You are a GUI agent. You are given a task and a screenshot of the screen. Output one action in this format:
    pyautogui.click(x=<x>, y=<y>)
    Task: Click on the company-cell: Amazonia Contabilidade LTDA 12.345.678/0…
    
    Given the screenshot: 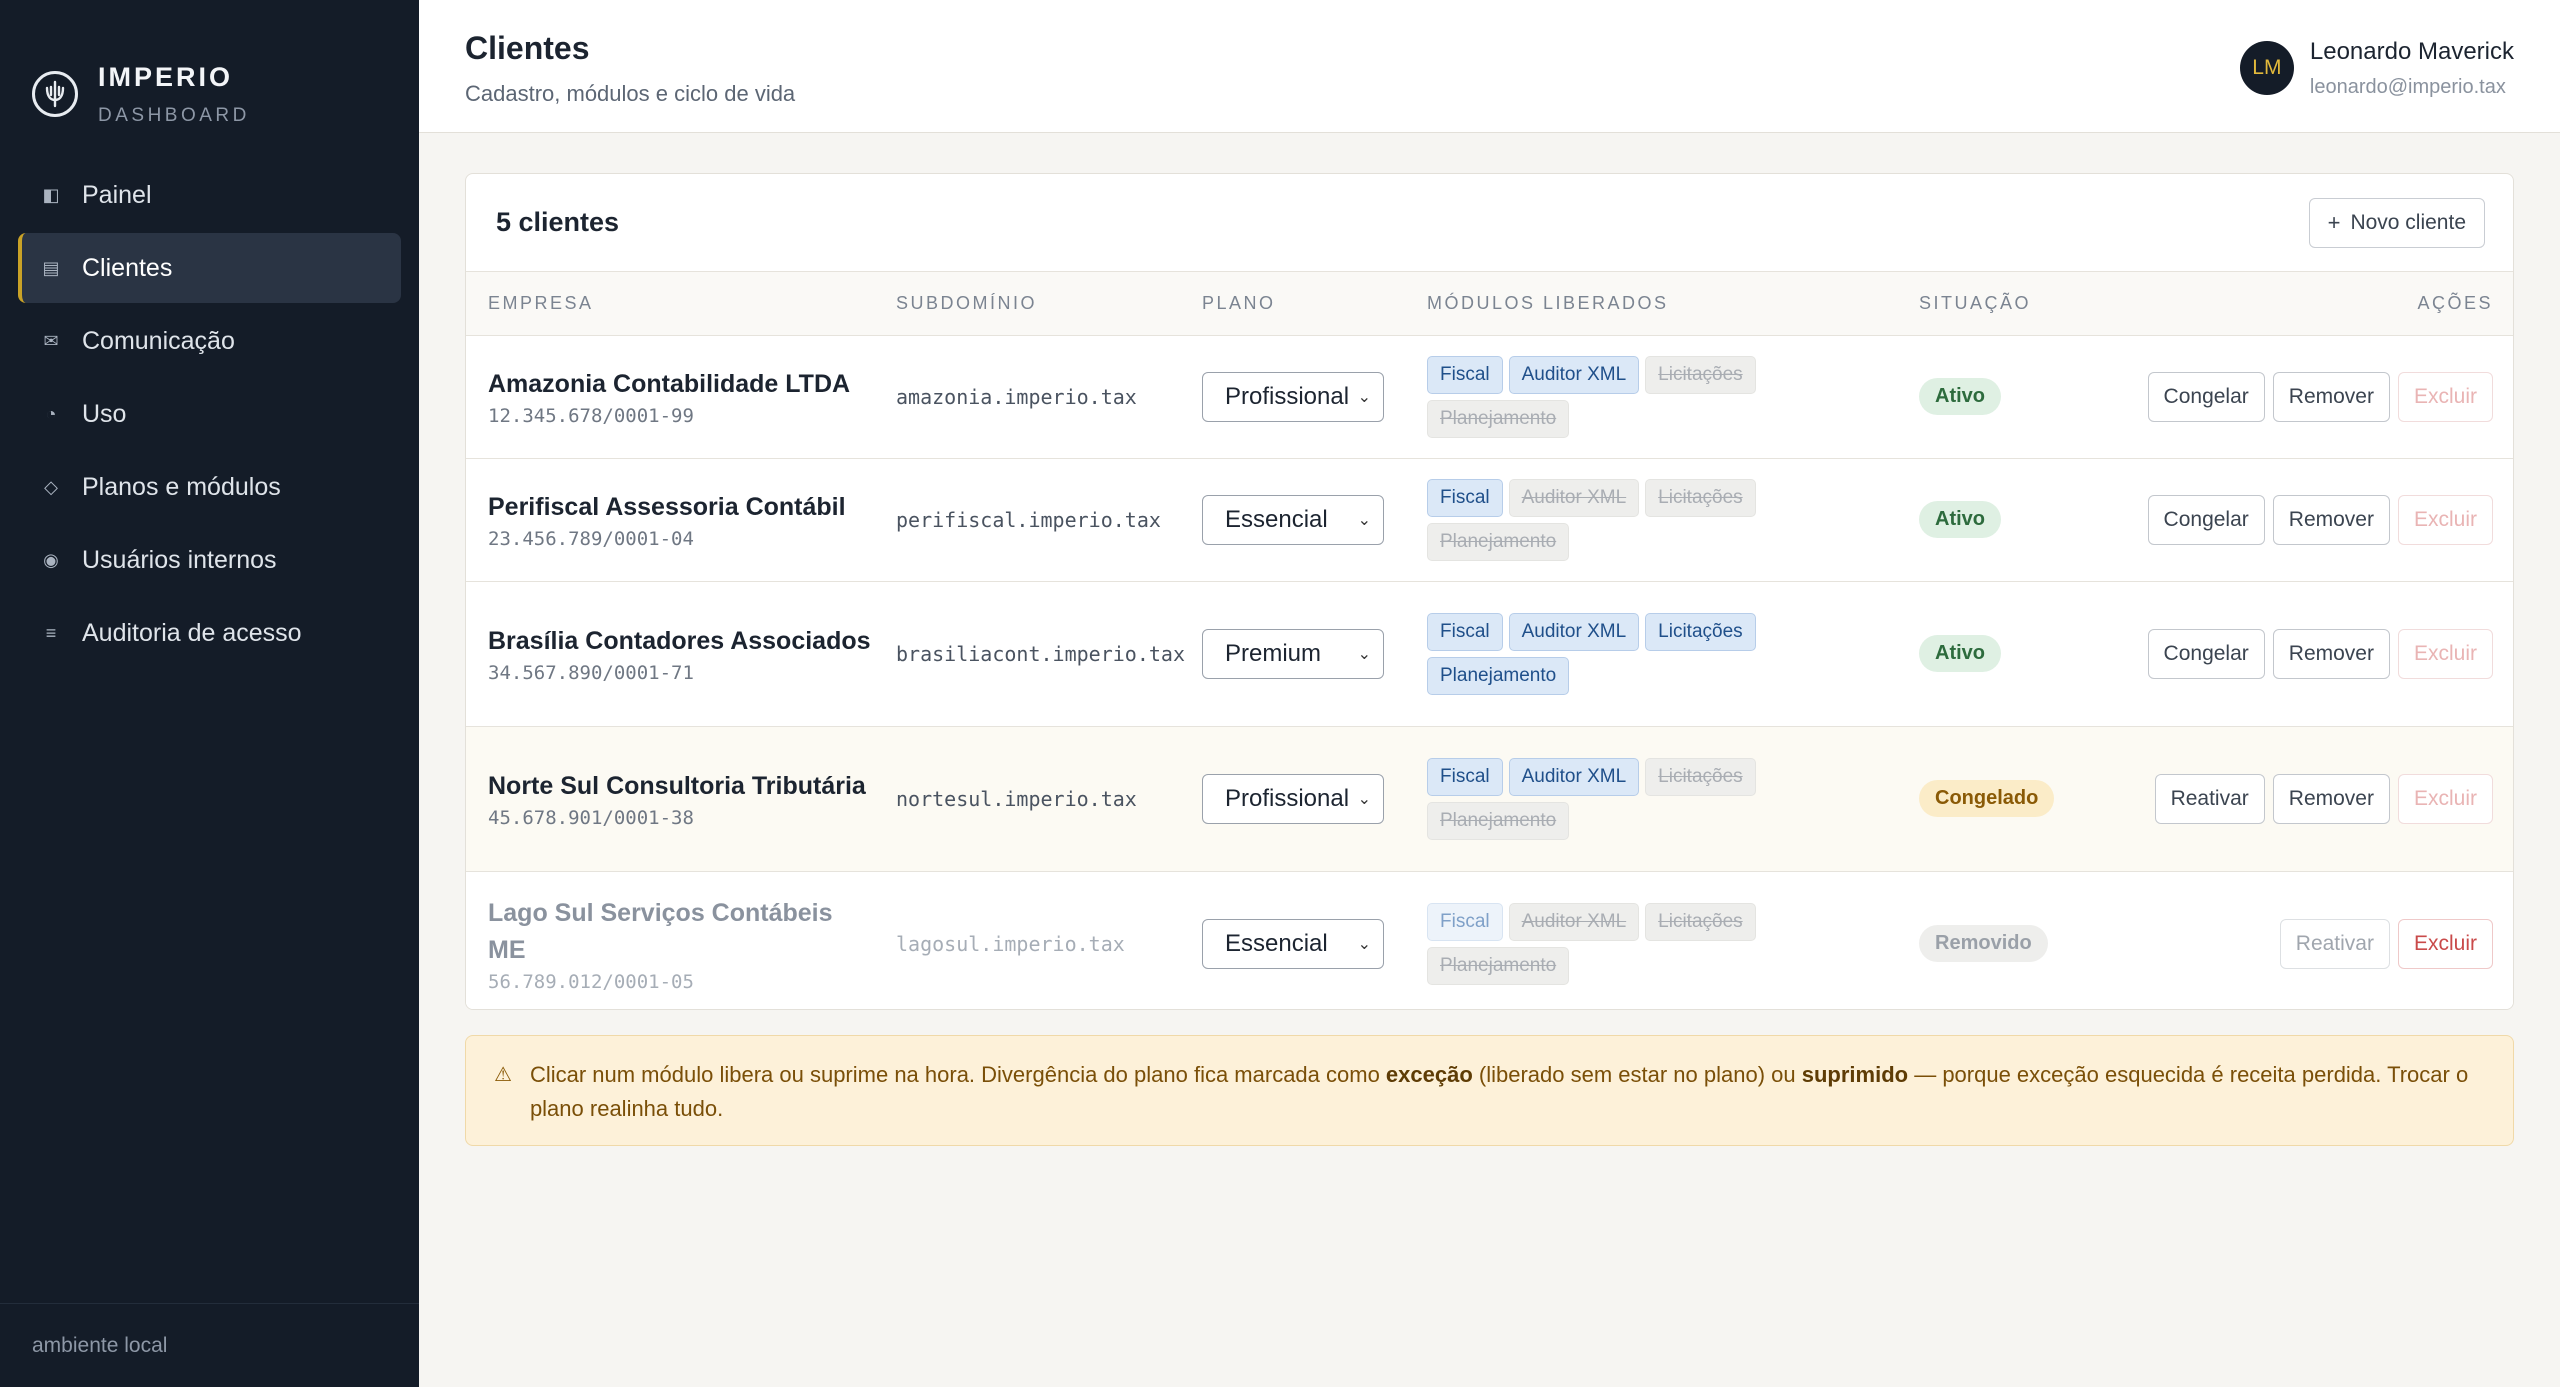 What is the action you would take?
    pyautogui.click(x=670, y=396)
    